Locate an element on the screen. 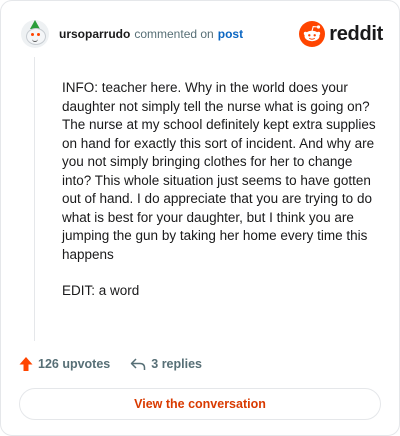 This screenshot has width=400, height=436. view-conversation-button: View the conversation is located at coordinates (200, 404).